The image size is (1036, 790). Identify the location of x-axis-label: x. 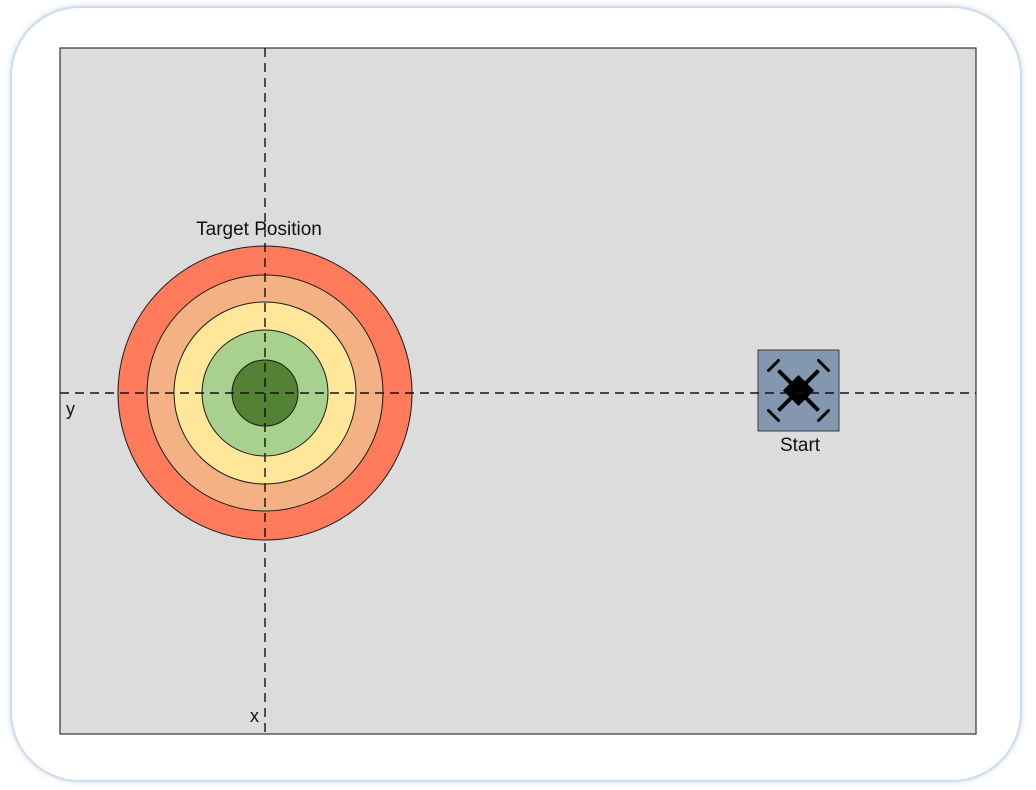
(254, 716).